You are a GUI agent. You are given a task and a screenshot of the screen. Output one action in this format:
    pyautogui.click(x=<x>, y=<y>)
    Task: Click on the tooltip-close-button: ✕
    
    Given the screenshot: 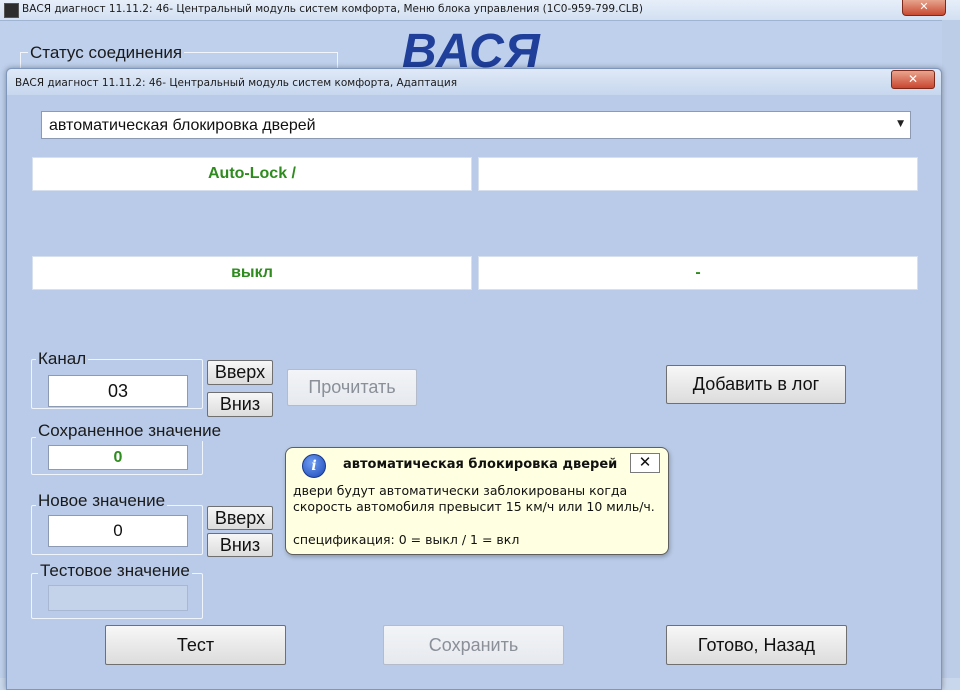 What is the action you would take?
    pyautogui.click(x=645, y=463)
    